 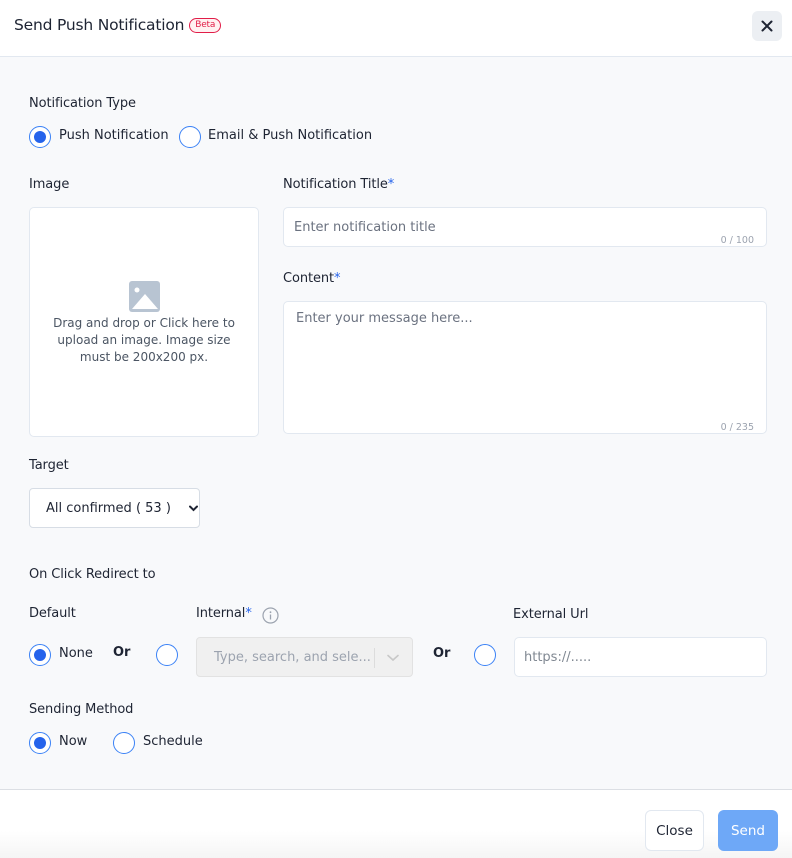 I want to click on combobox-divider, so click(x=374, y=658).